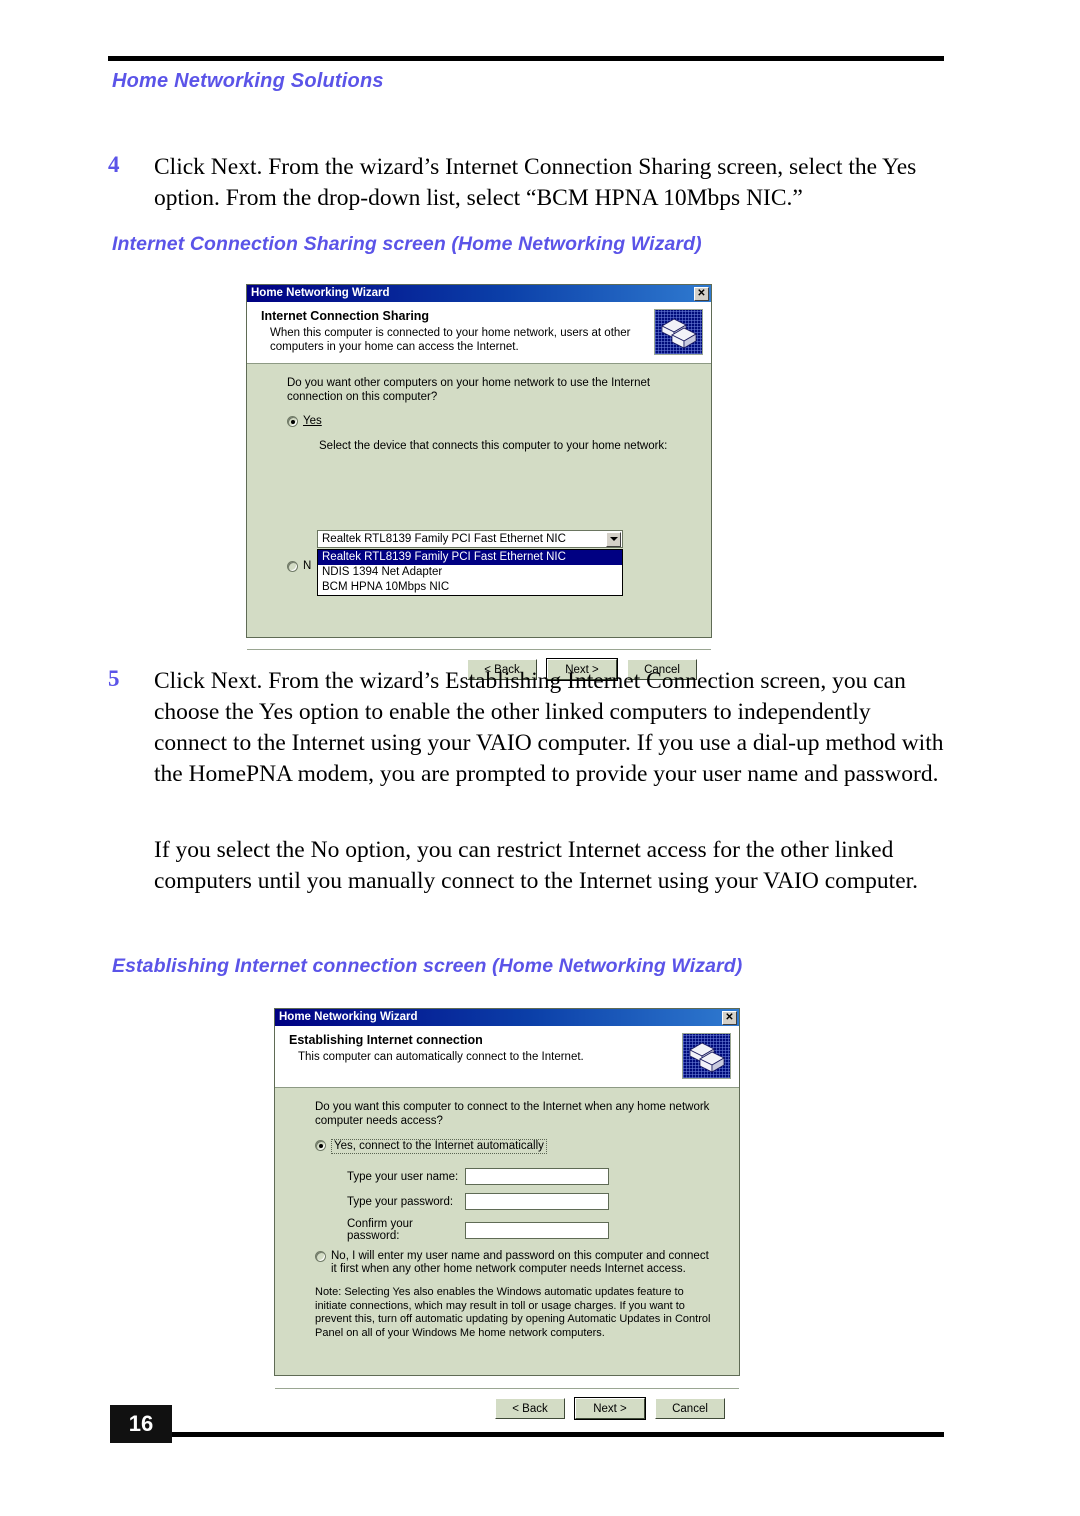 This screenshot has width=1080, height=1516. Describe the element at coordinates (345, 316) in the screenshot. I see `dialog1-header-title: Internet Connection Sharing` at that location.